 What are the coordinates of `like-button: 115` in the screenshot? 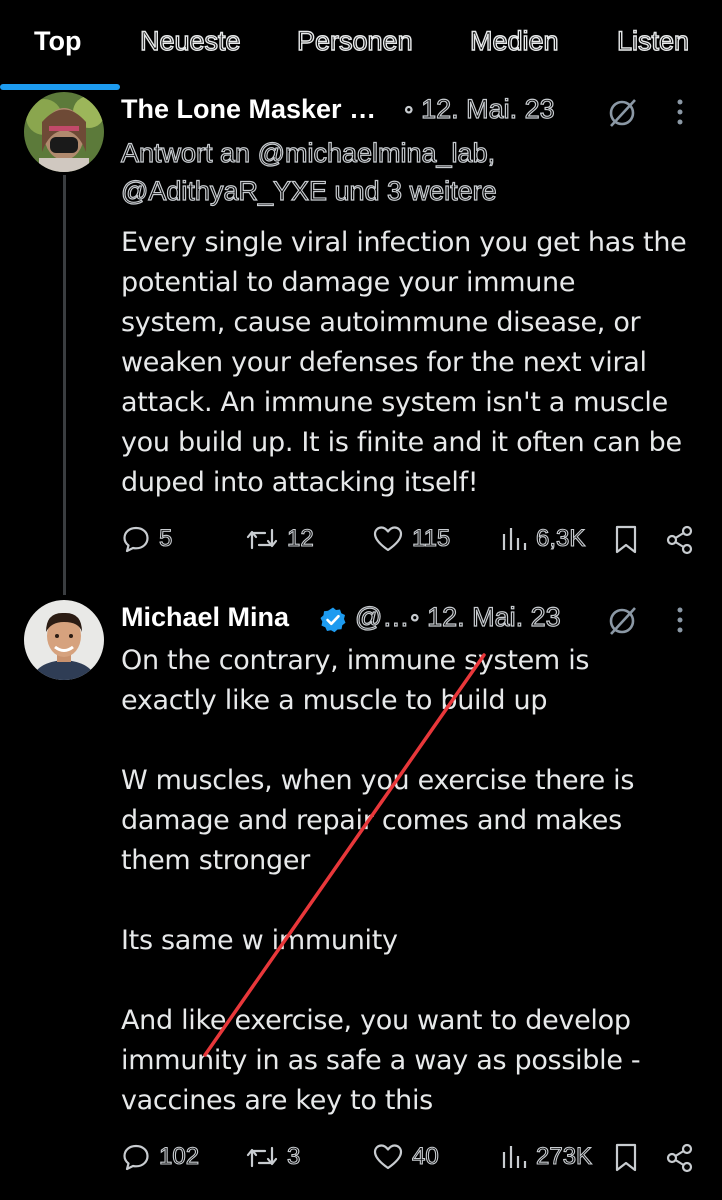 It's located at (411, 539).